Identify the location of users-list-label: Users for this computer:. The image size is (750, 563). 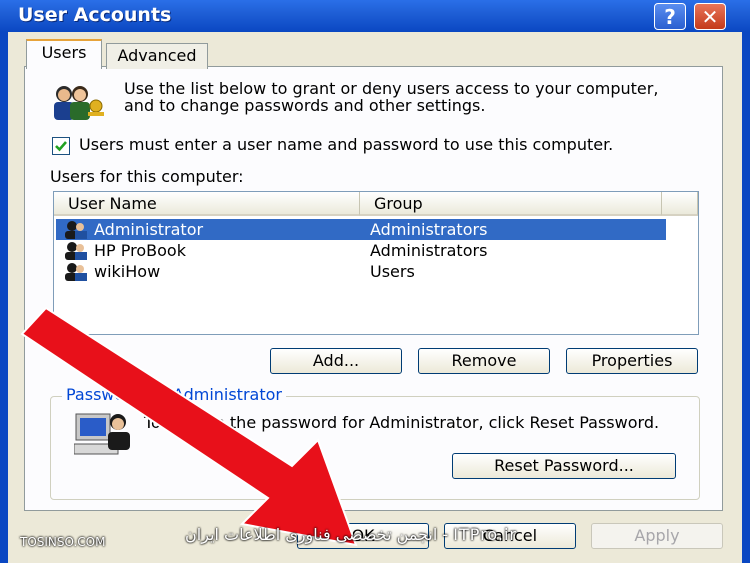
(147, 176).